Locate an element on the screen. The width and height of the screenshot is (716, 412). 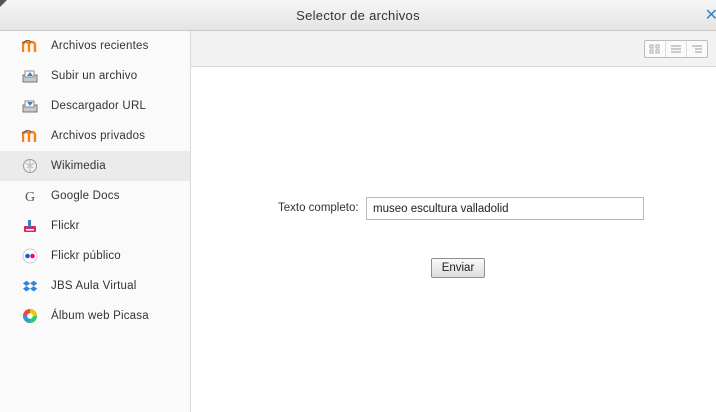
dropbox-icon is located at coordinates (30, 286).